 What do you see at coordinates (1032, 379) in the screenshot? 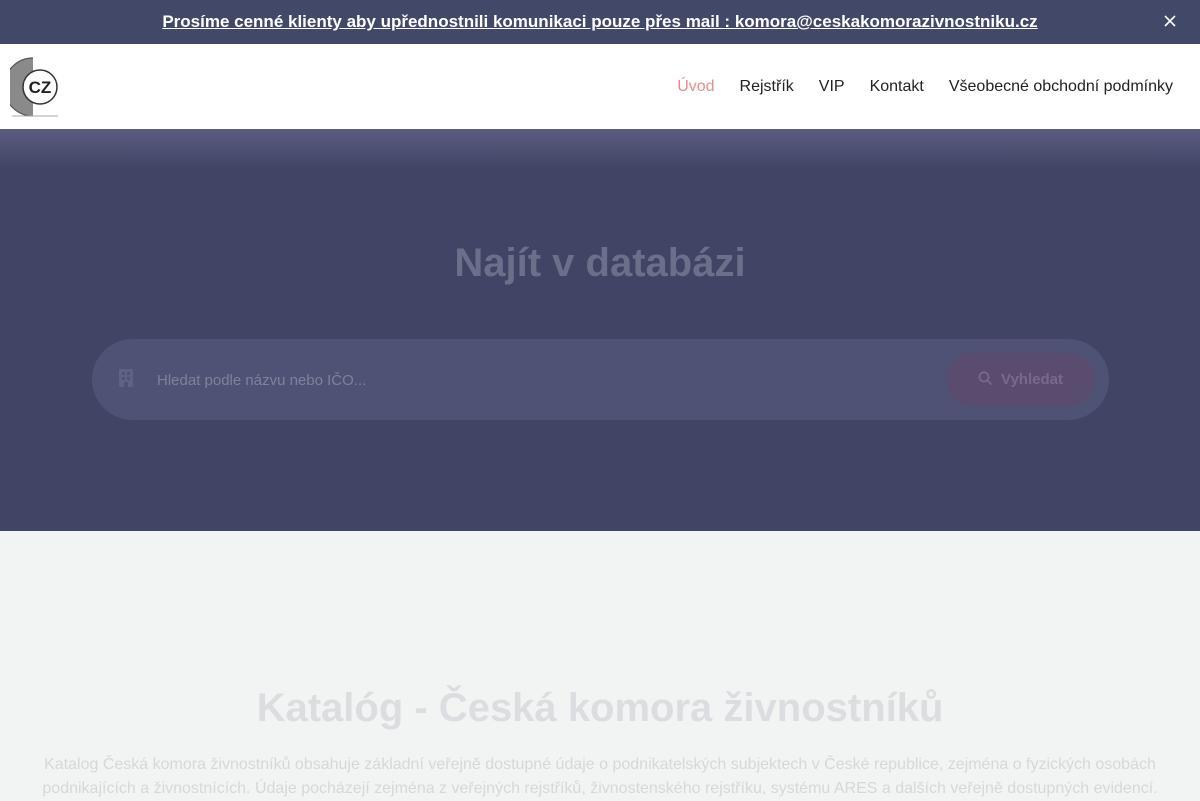
I see `search-button-label: Vyhledat` at bounding box center [1032, 379].